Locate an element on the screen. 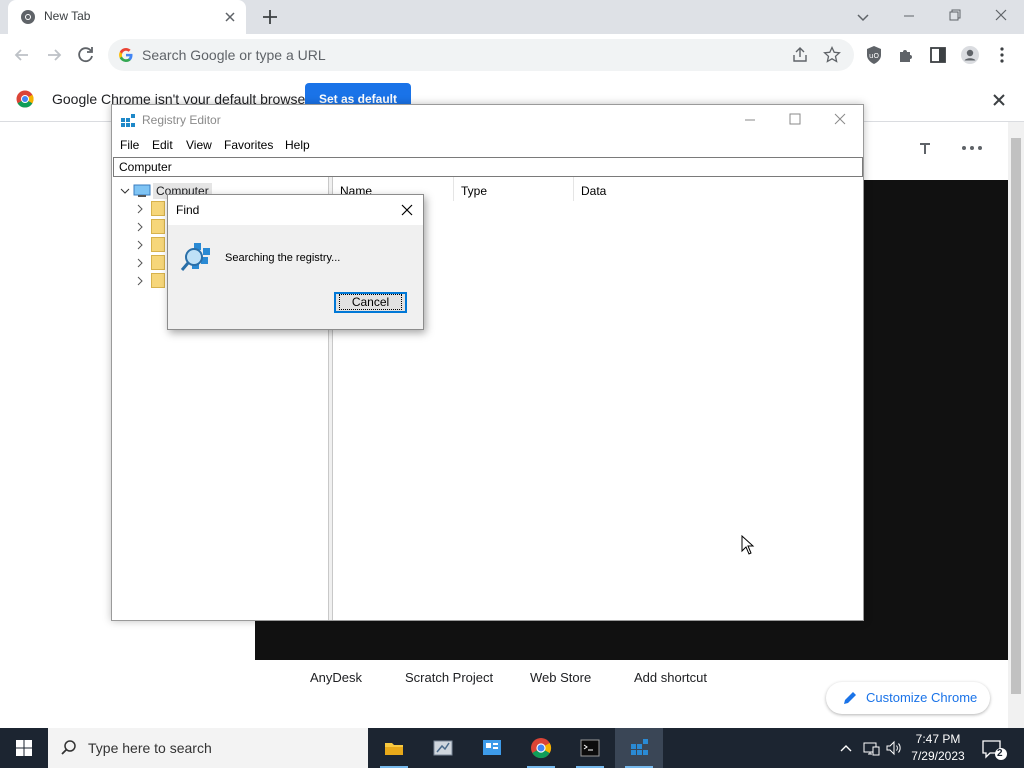 The height and width of the screenshot is (768, 1024). taskbar-clock: 7:47 PM 7/29/2023 is located at coordinates (938, 748).